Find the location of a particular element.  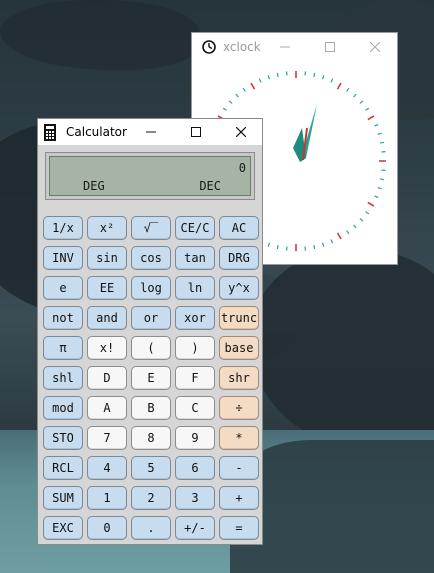

calc-key: E is located at coordinates (151, 378).